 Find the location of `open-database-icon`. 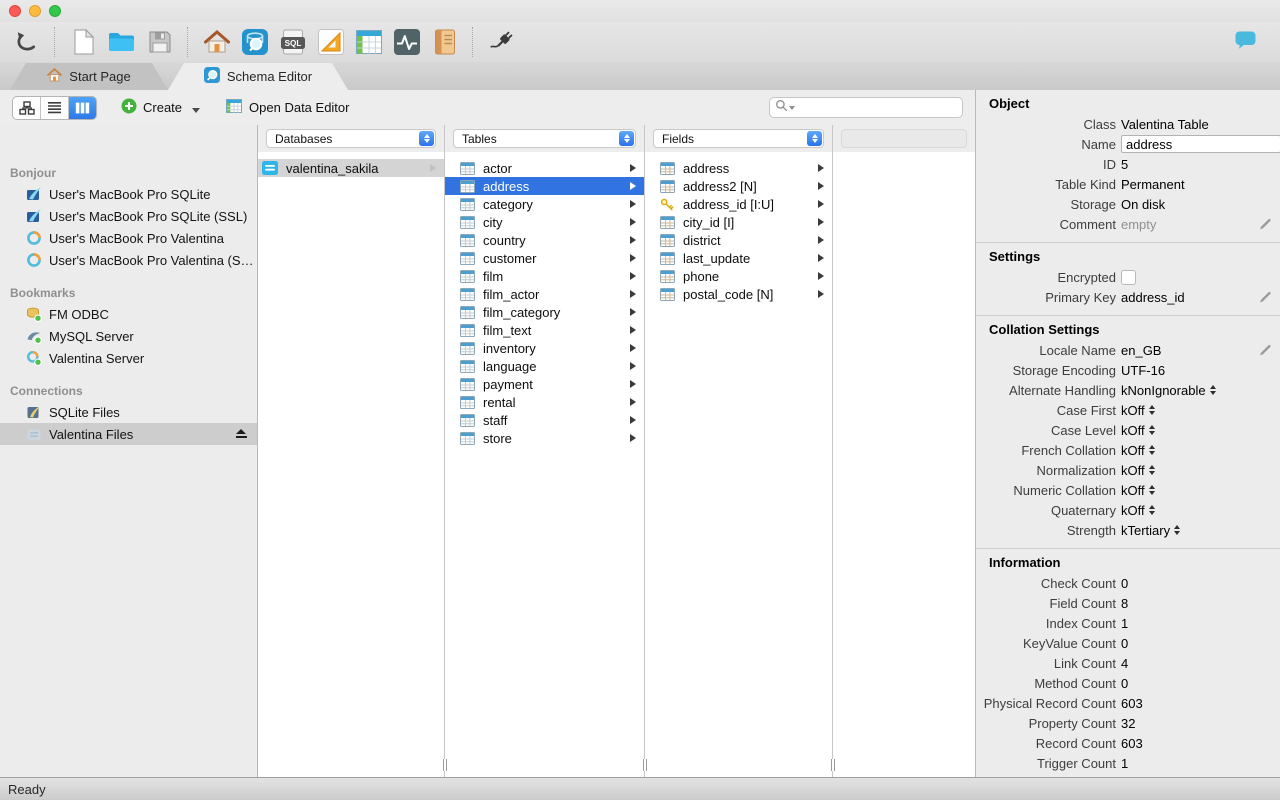

open-database-icon is located at coordinates (121, 42).